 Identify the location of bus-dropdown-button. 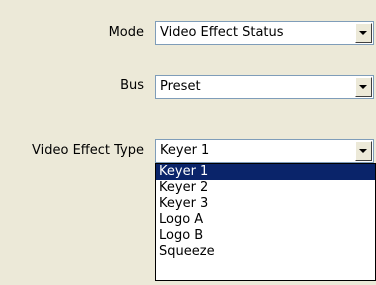
(363, 87).